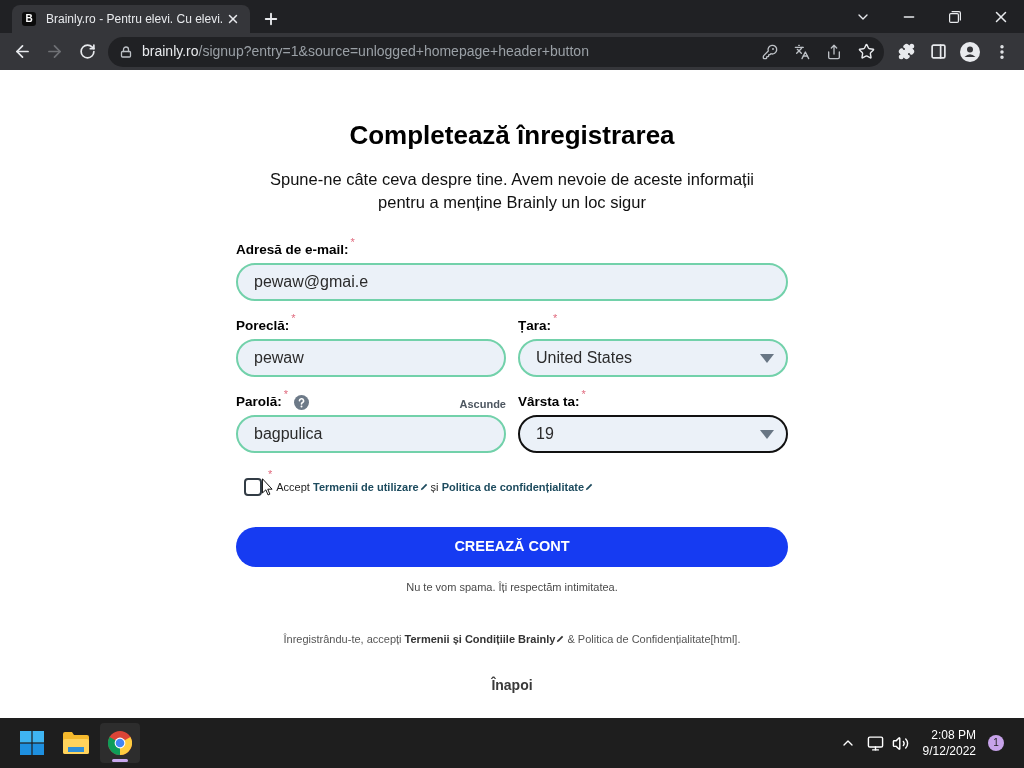  I want to click on site-favicon: B, so click(29, 19).